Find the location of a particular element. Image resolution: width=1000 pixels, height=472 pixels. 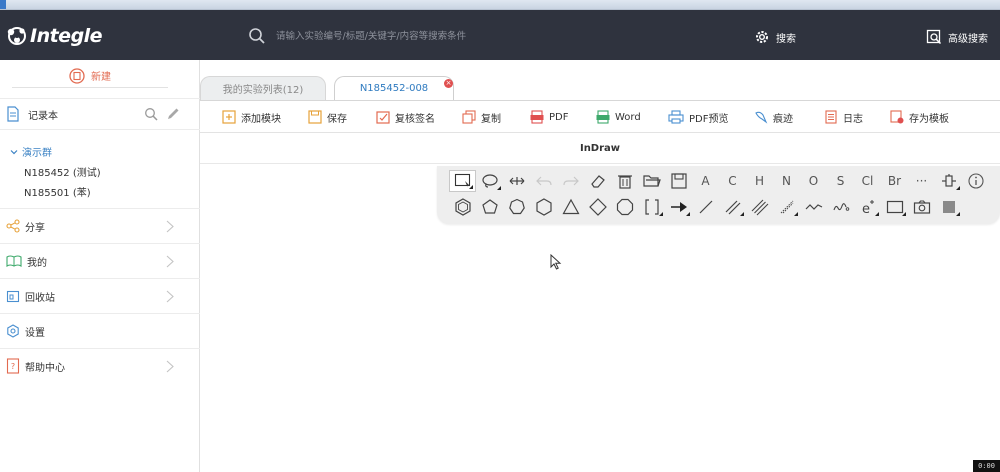

eraser-icon is located at coordinates (597, 181).